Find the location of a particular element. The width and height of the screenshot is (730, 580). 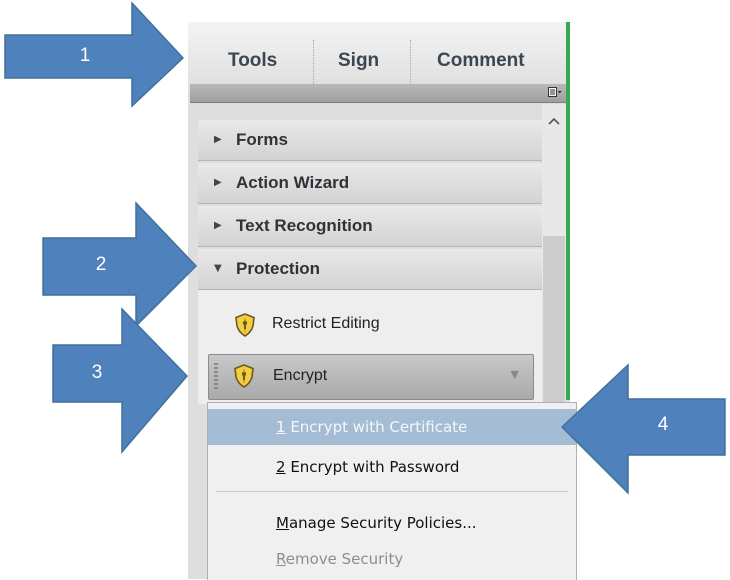

arrow-4-shape is located at coordinates (643, 429).